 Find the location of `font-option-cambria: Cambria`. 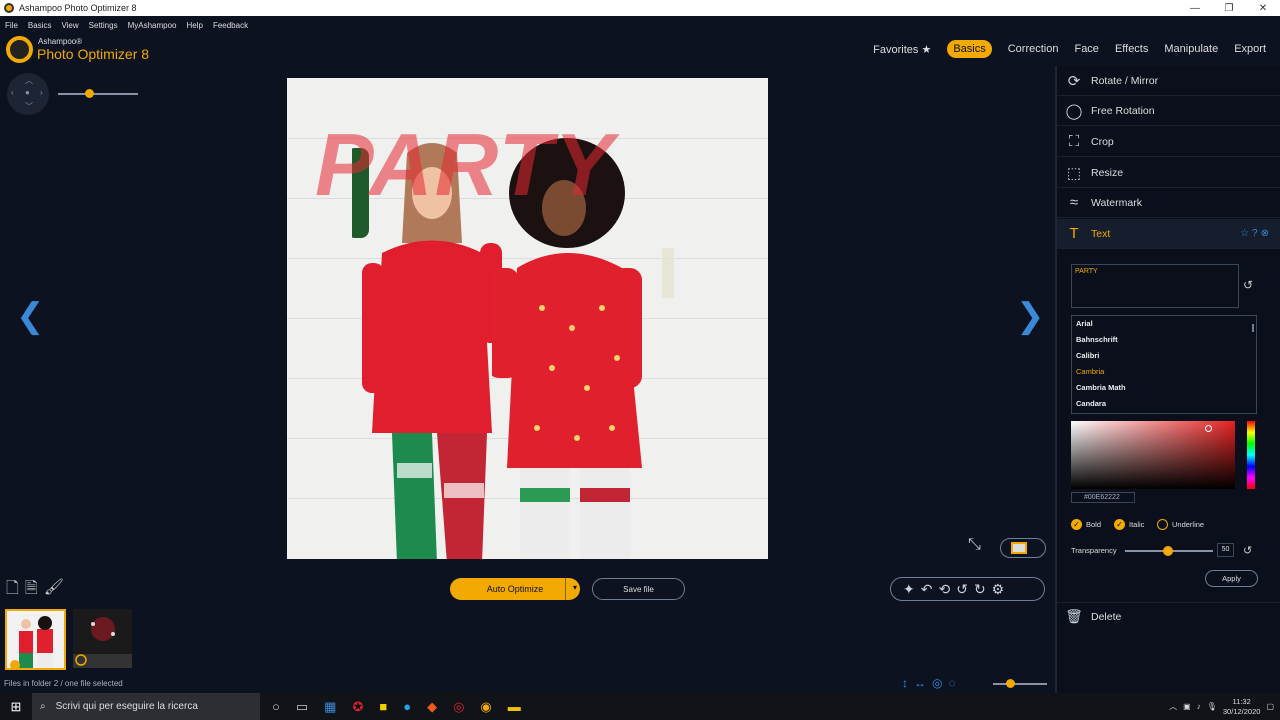

font-option-cambria: Cambria is located at coordinates (1164, 372).